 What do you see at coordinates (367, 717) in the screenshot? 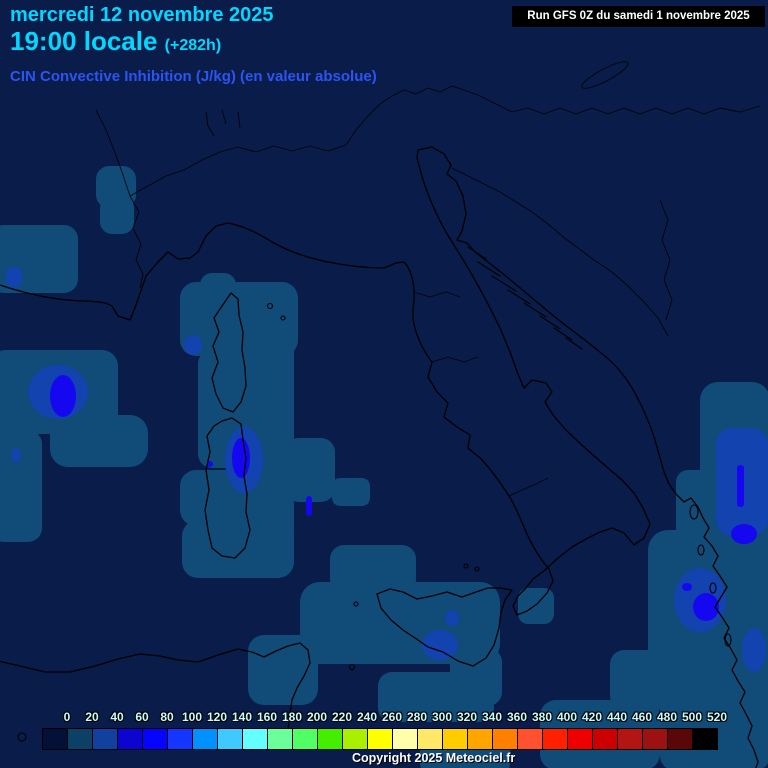
I see `colorbar-label: 240` at bounding box center [367, 717].